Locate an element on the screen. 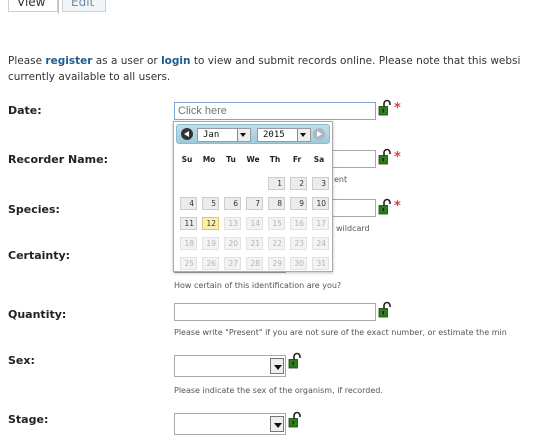 The width and height of the screenshot is (548, 435). calendar-day: 29 is located at coordinates (276, 263).